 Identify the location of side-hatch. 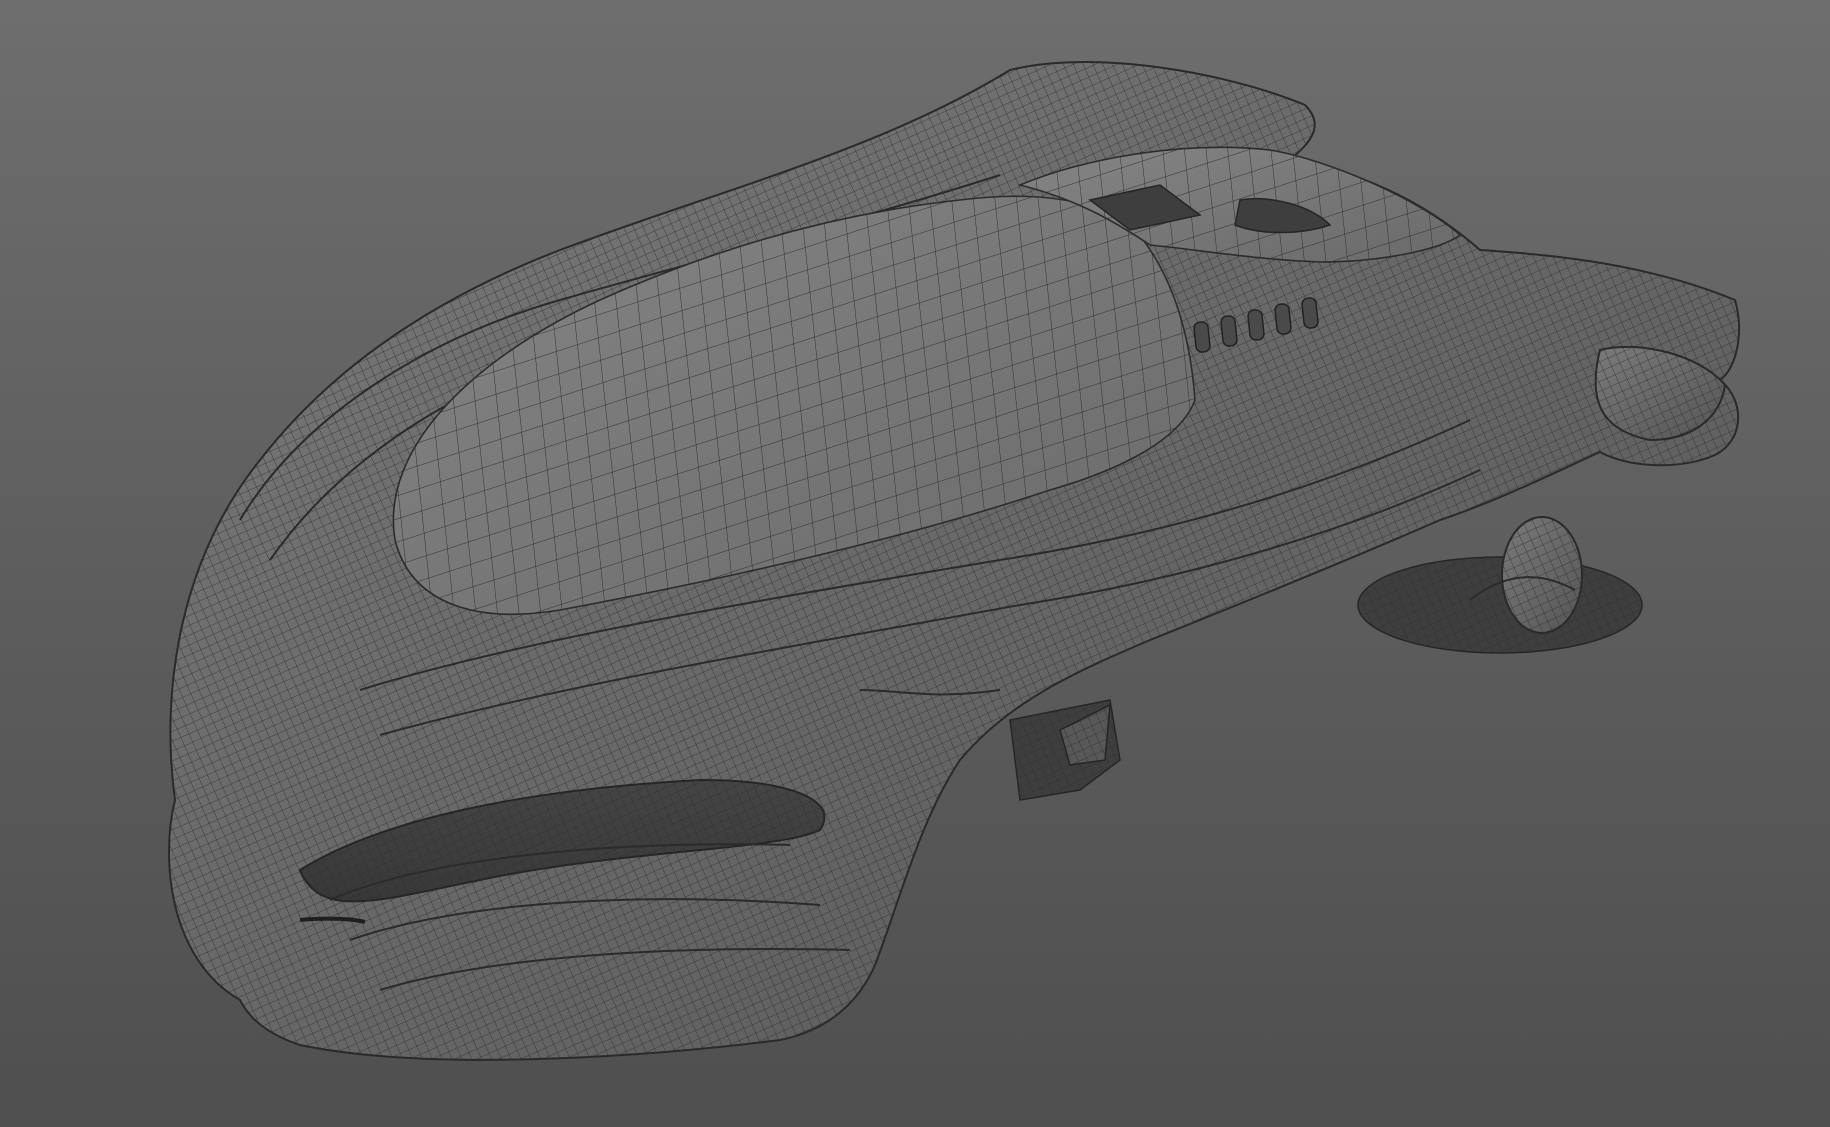
(1065, 750).